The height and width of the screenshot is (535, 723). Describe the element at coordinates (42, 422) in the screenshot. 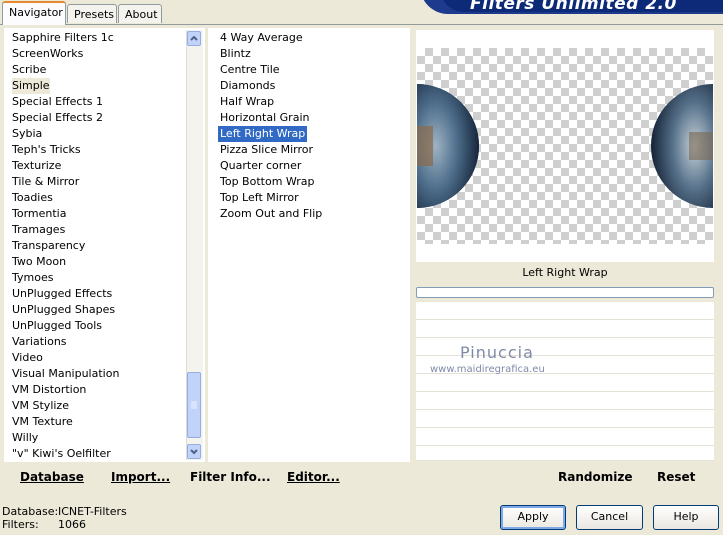

I see `category-item: VM Texture` at that location.